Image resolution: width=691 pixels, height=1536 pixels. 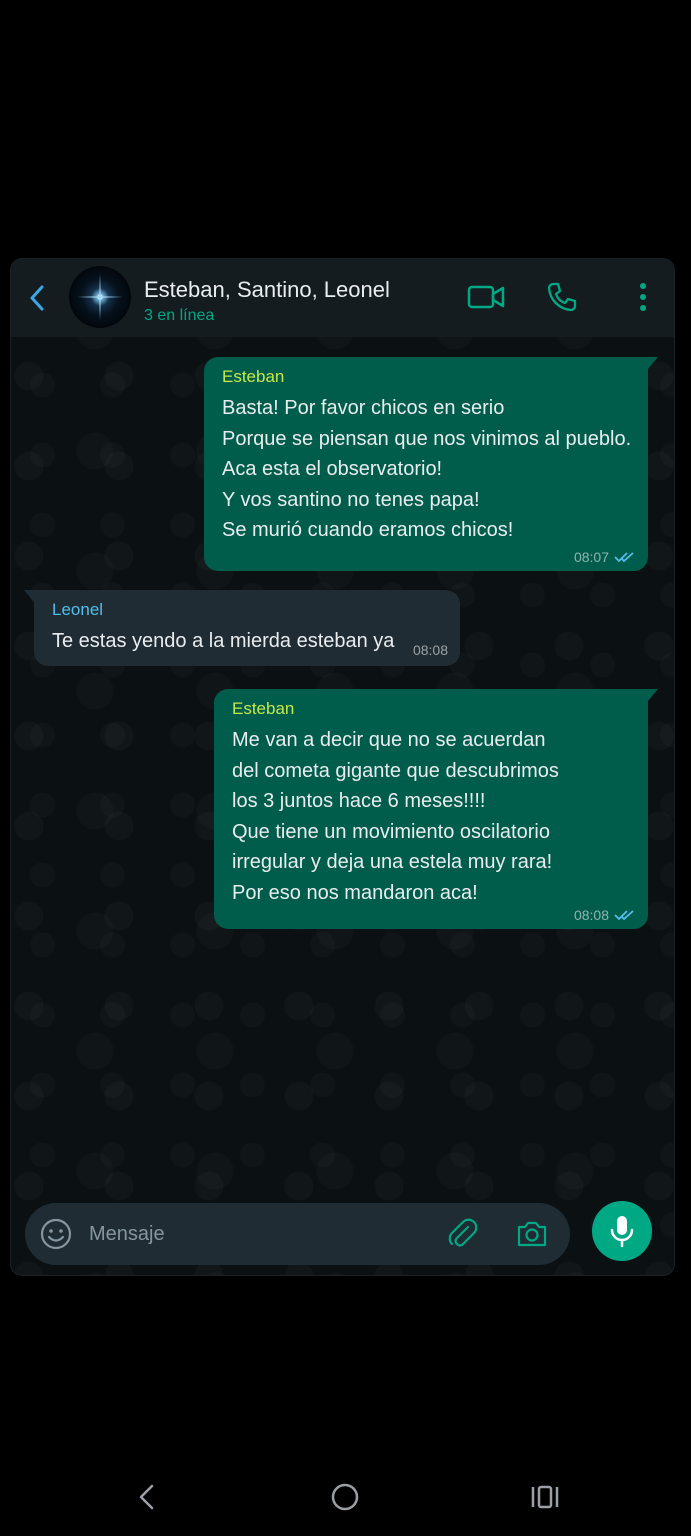 I want to click on voice-message-button, so click(x=622, y=1231).